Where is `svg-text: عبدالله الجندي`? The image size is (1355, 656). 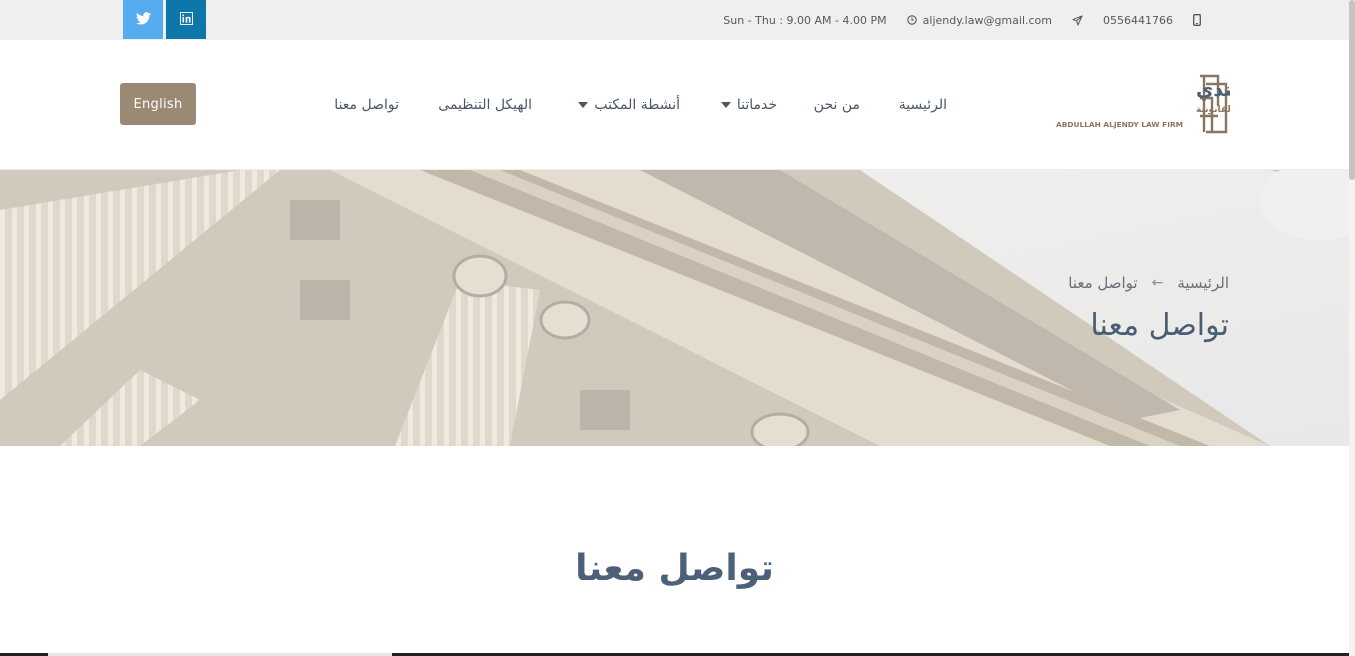 svg-text: عبدالله الجندي is located at coordinates (1213, 90).